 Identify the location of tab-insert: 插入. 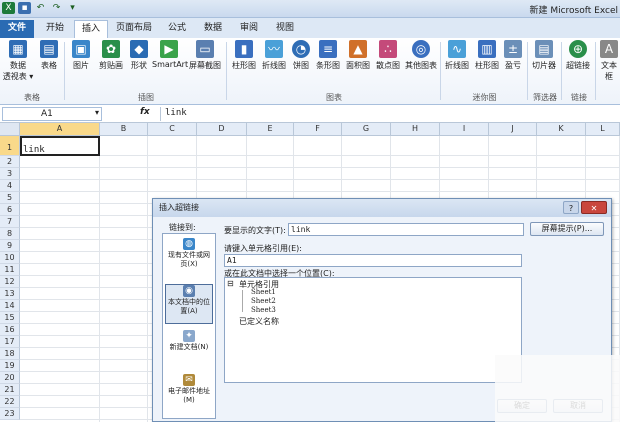
(91, 29).